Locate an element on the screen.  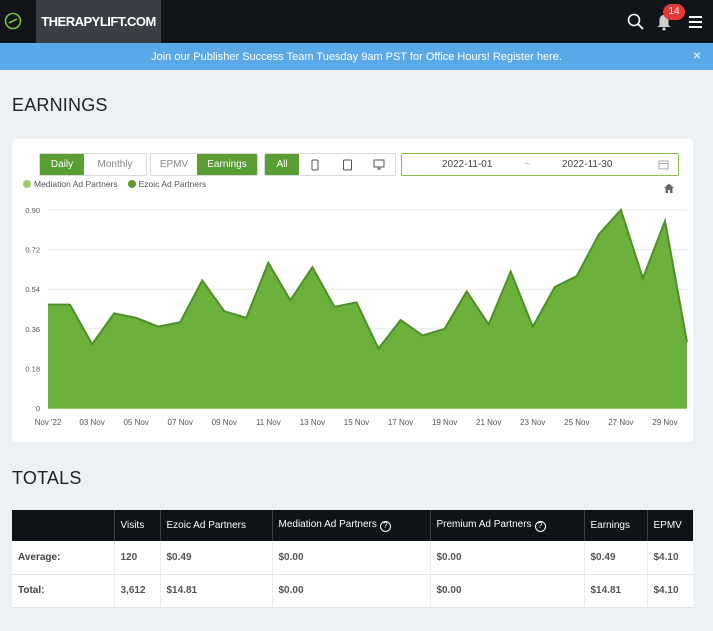
x-tick-label: 27 Nov is located at coordinates (620, 422).